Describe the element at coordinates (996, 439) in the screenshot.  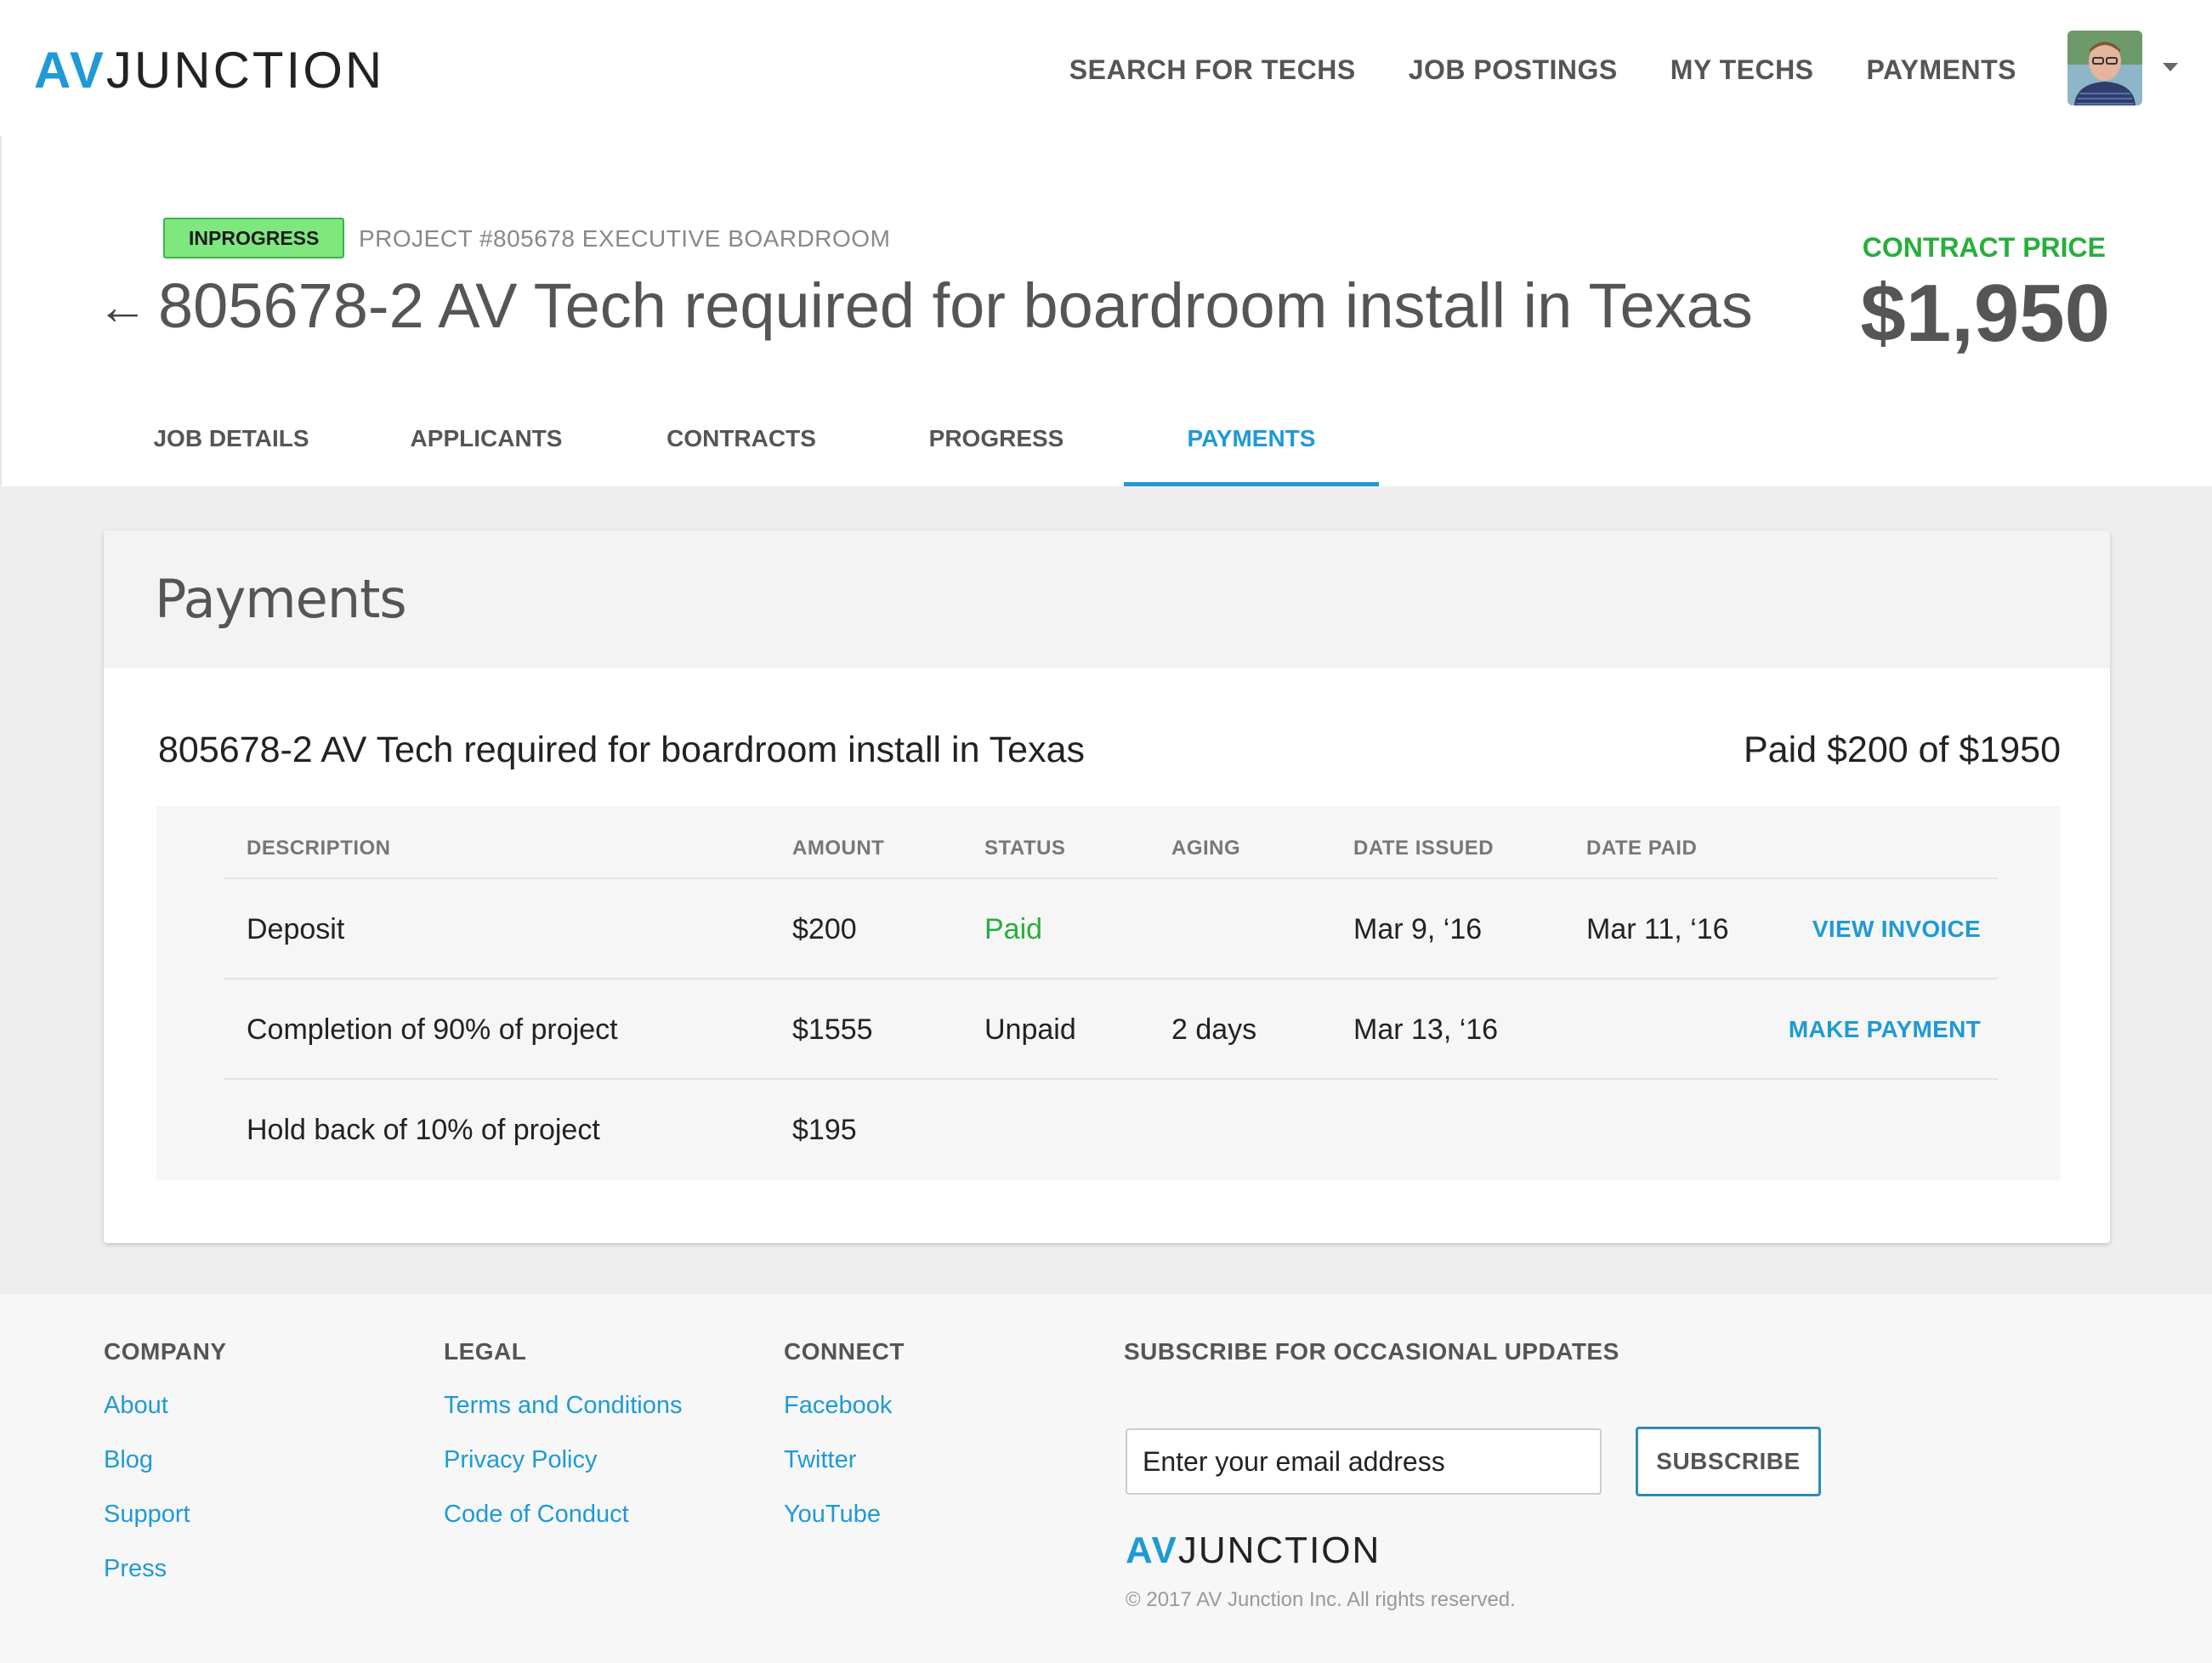
I see `tab-progress: PROGRESS` at that location.